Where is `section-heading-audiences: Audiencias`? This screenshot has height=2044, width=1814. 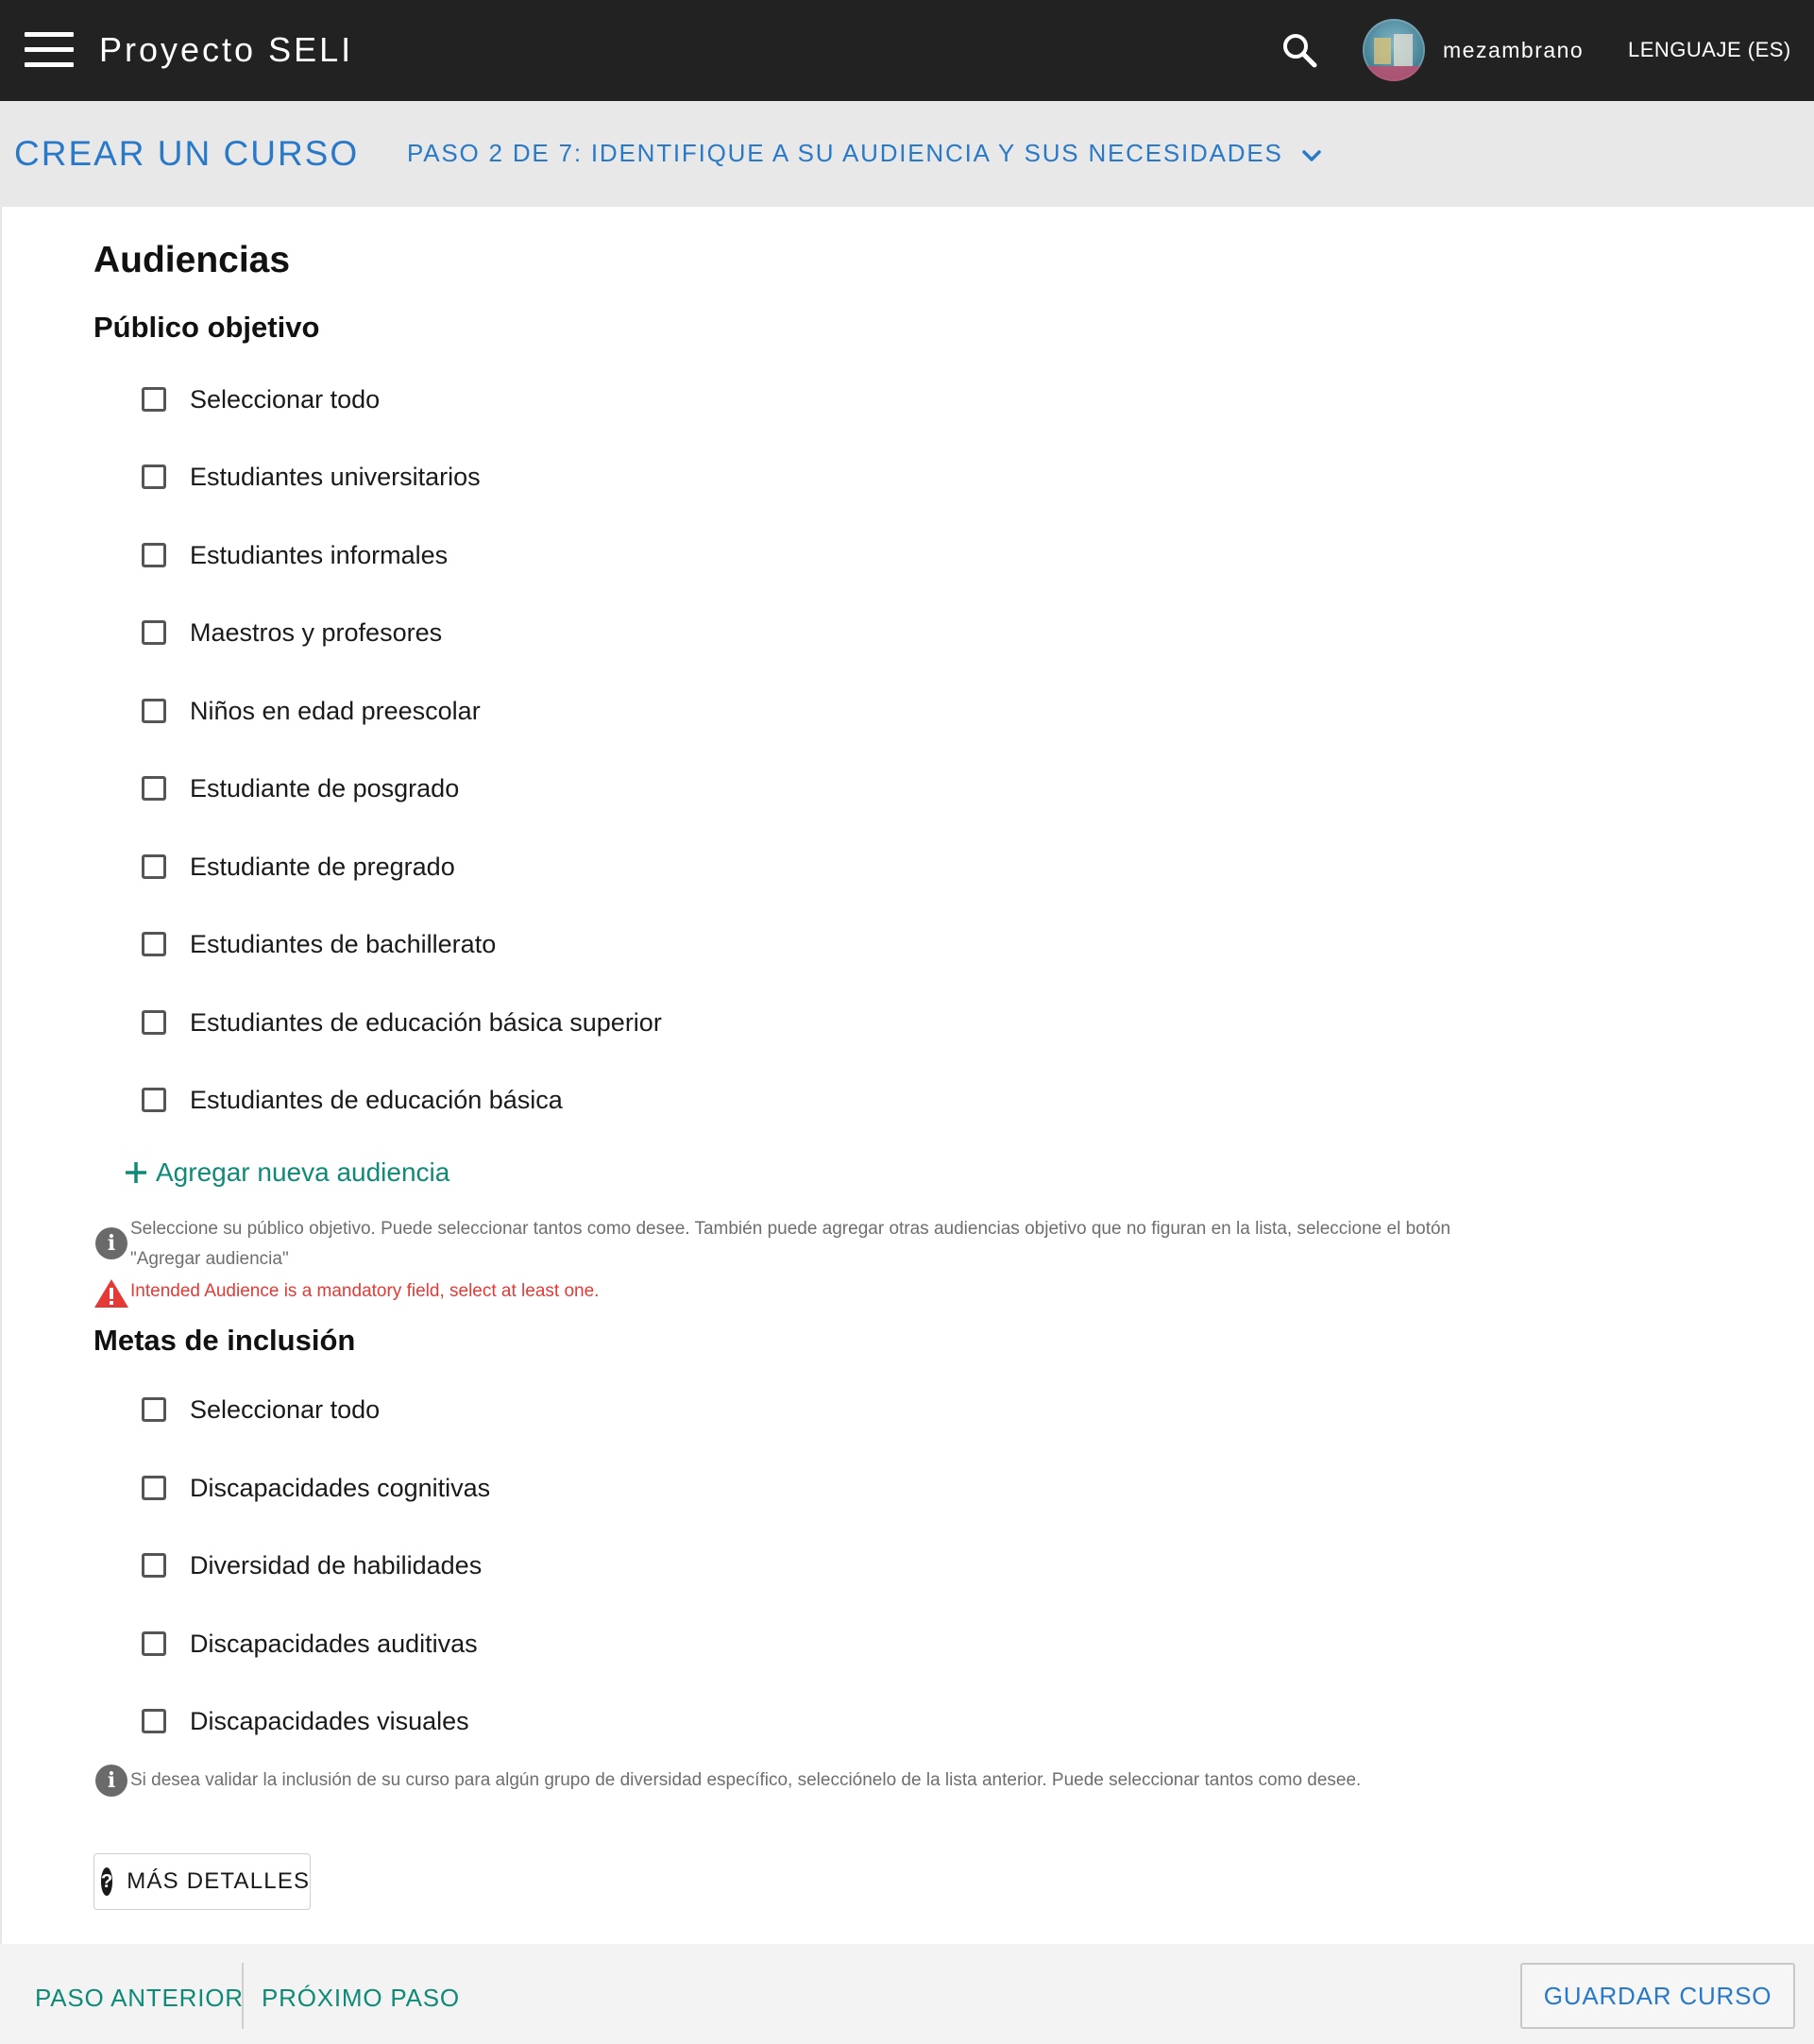
section-heading-audiences: Audiencias is located at coordinates (192, 260).